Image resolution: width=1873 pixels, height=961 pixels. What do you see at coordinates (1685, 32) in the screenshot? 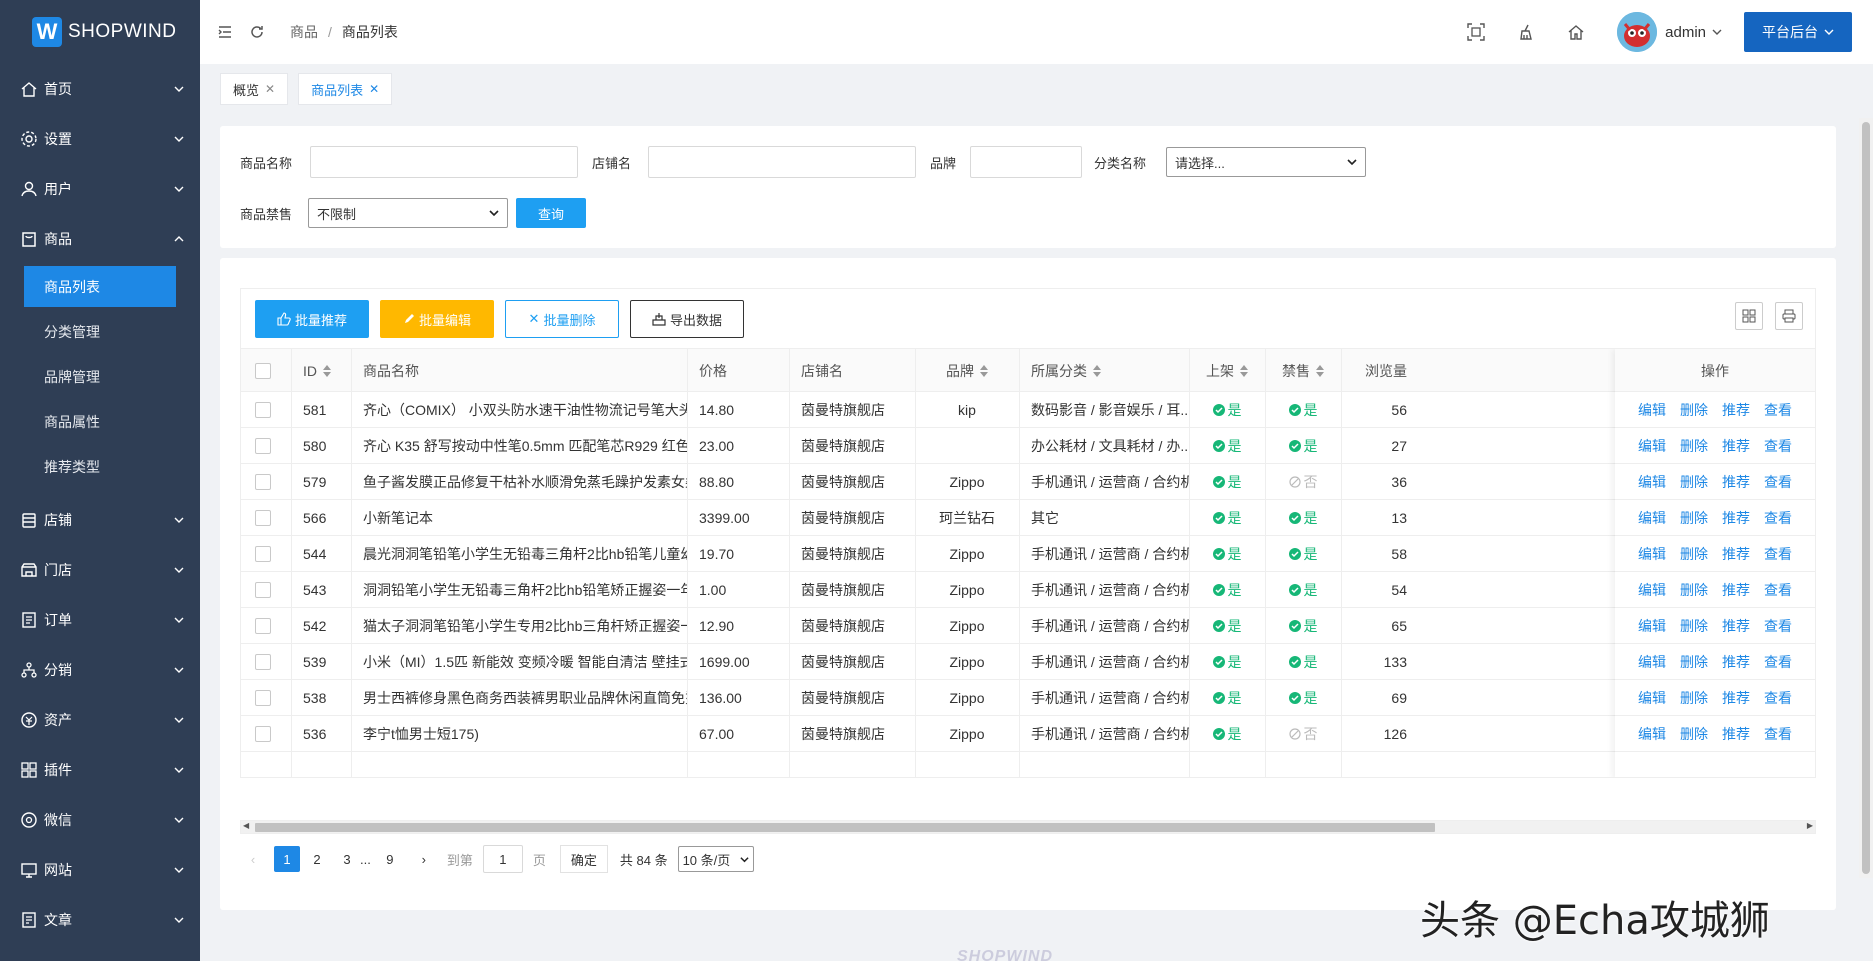
I see `user-name: admin` at bounding box center [1685, 32].